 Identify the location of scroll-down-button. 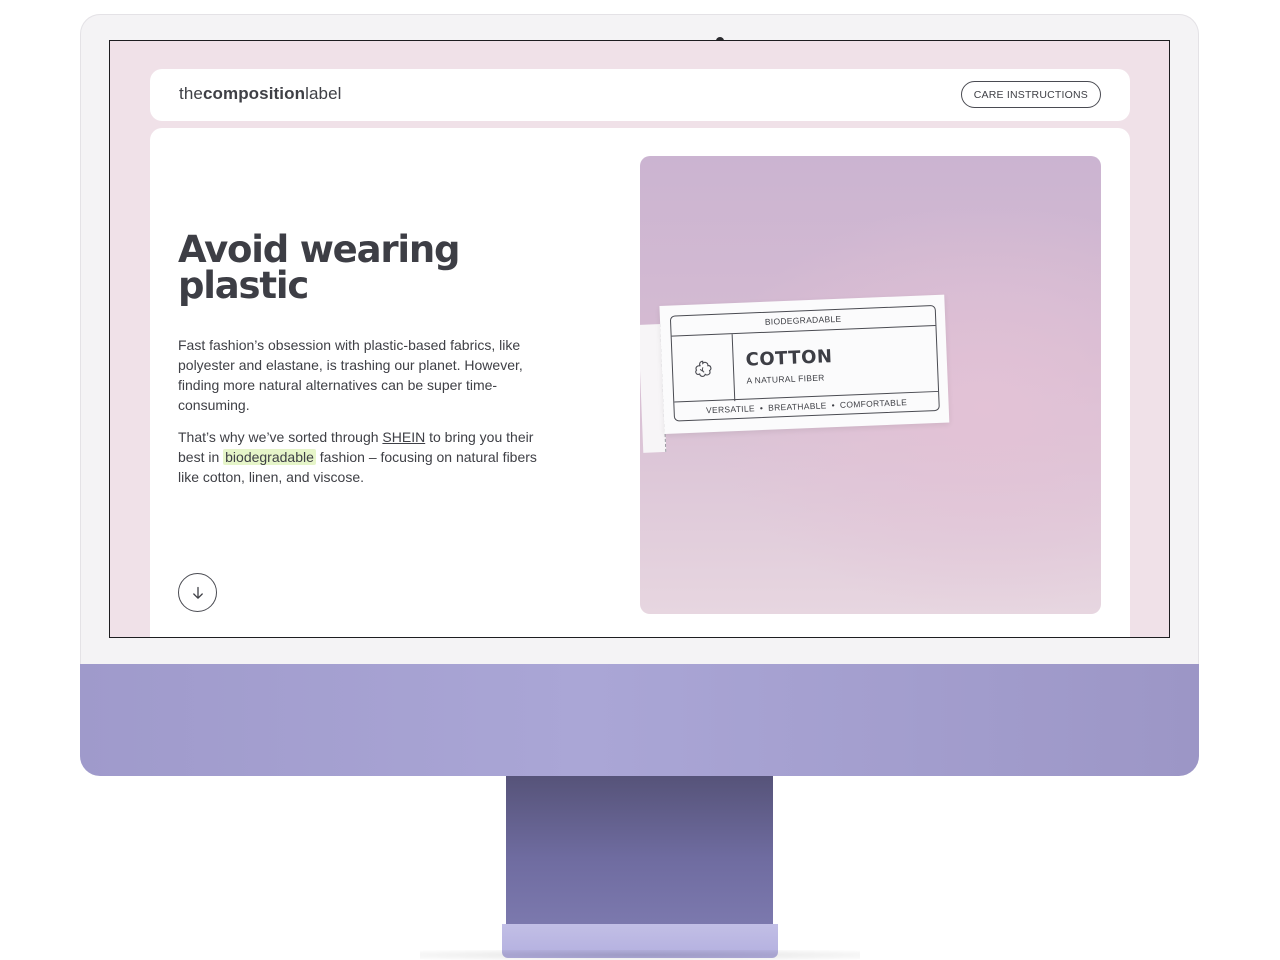
(197, 592).